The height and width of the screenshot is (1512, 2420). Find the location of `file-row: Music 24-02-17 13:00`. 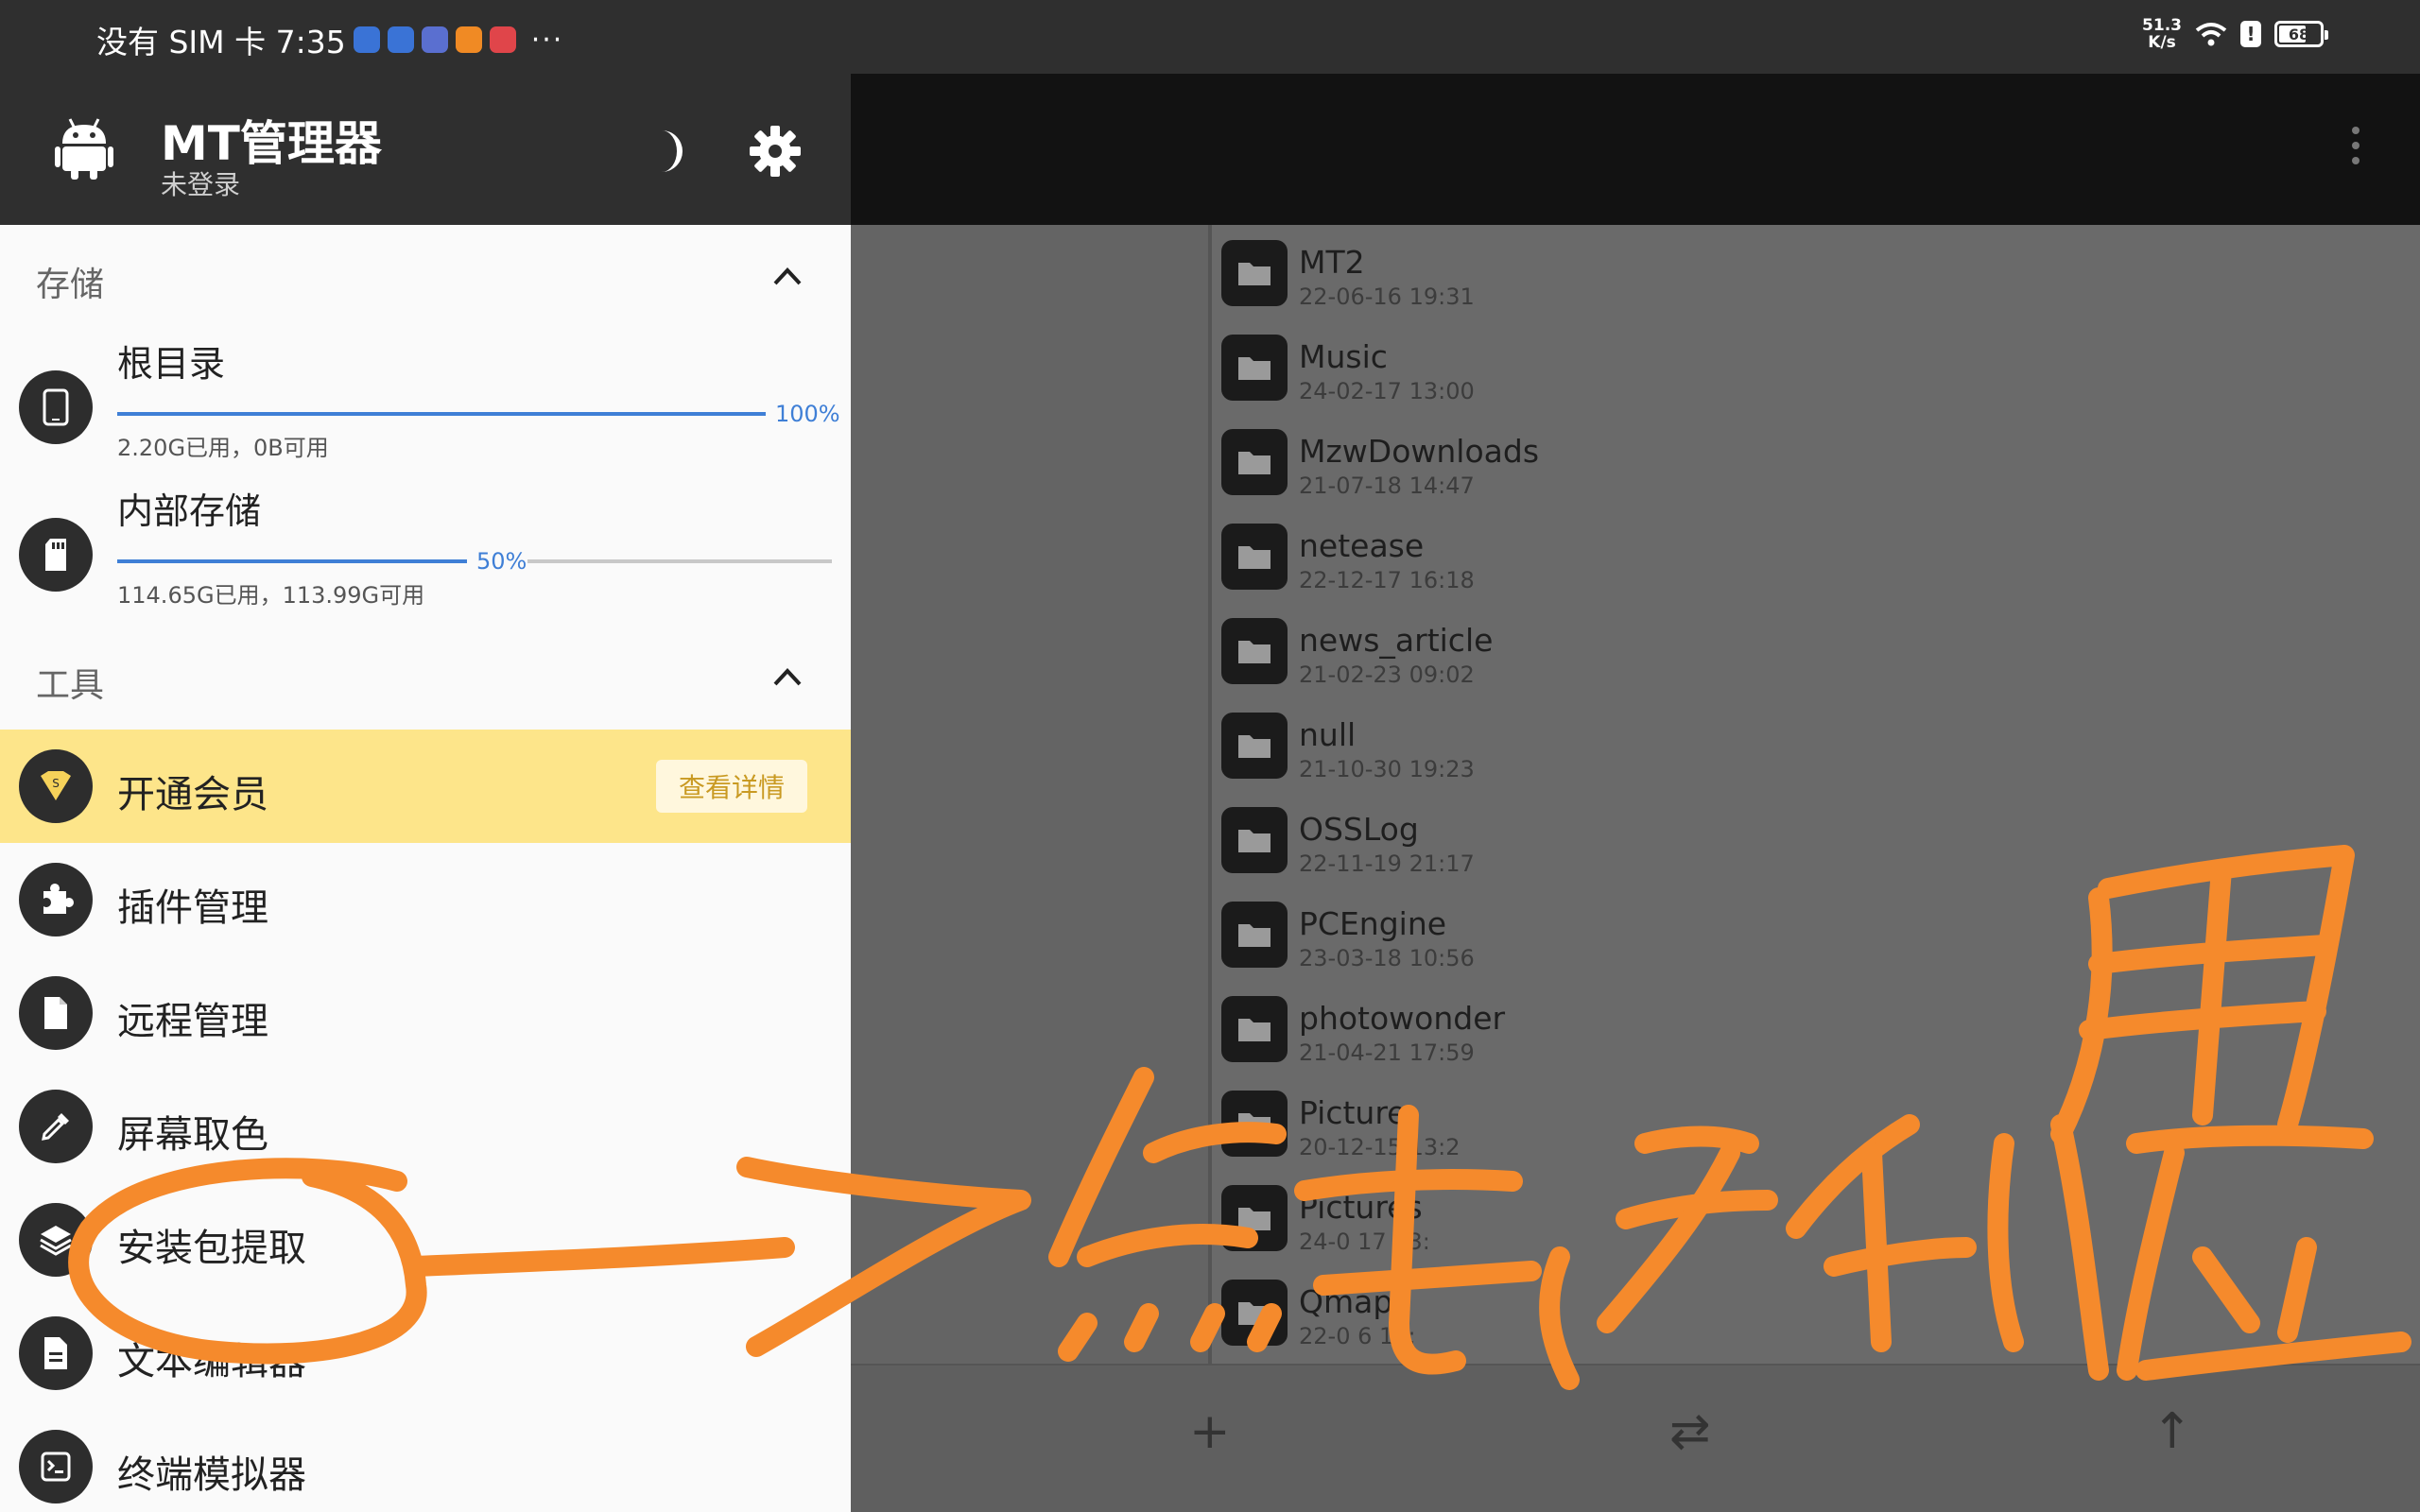

file-row: Music 24-02-17 13:00 is located at coordinates (1816, 366).